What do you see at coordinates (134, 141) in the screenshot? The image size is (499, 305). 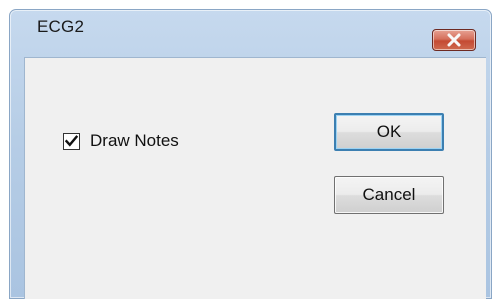 I see `draw-notes-label: Draw Notes` at bounding box center [134, 141].